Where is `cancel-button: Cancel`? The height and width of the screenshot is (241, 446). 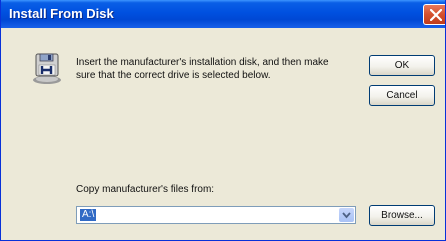 cancel-button: Cancel is located at coordinates (402, 95).